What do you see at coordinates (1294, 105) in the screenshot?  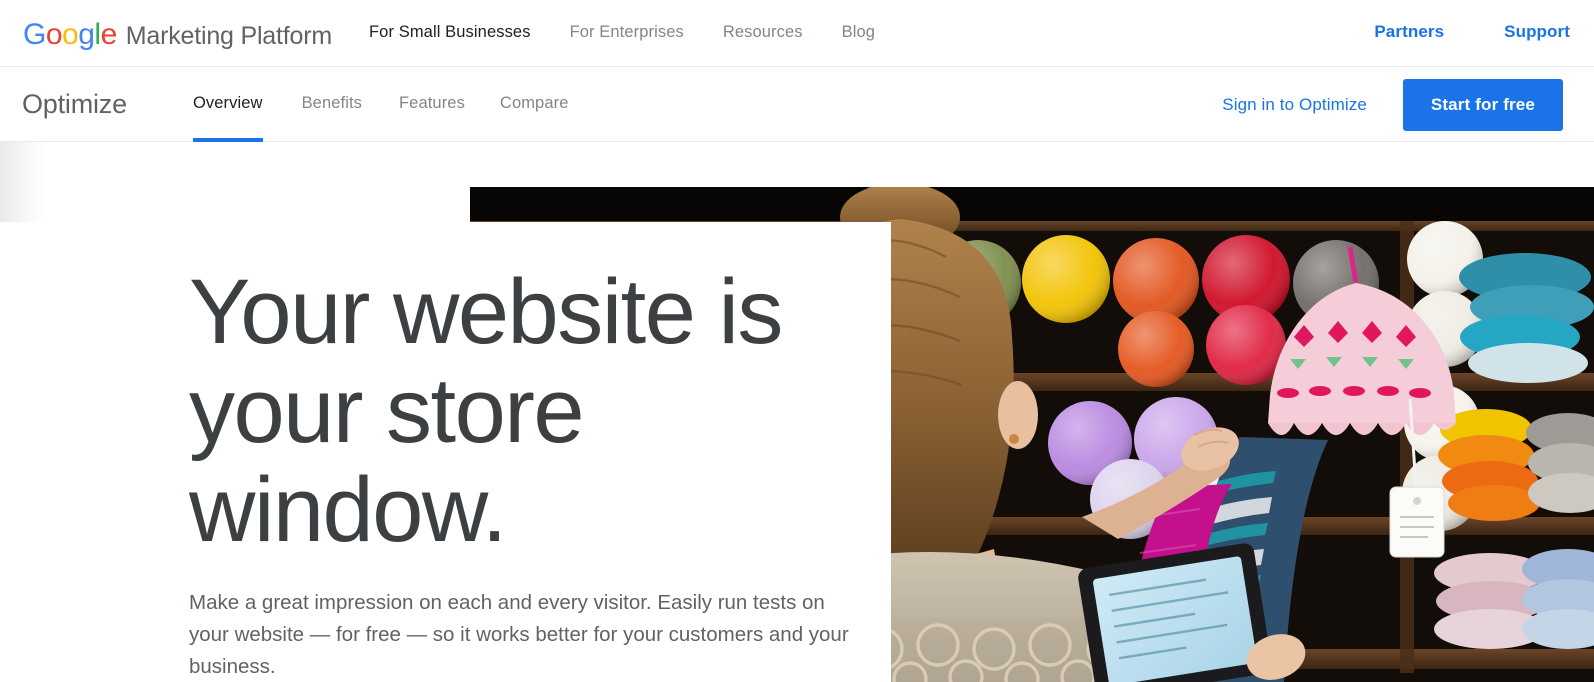 I see `sign-in-to-optimize-link: Sign in to Optimize` at bounding box center [1294, 105].